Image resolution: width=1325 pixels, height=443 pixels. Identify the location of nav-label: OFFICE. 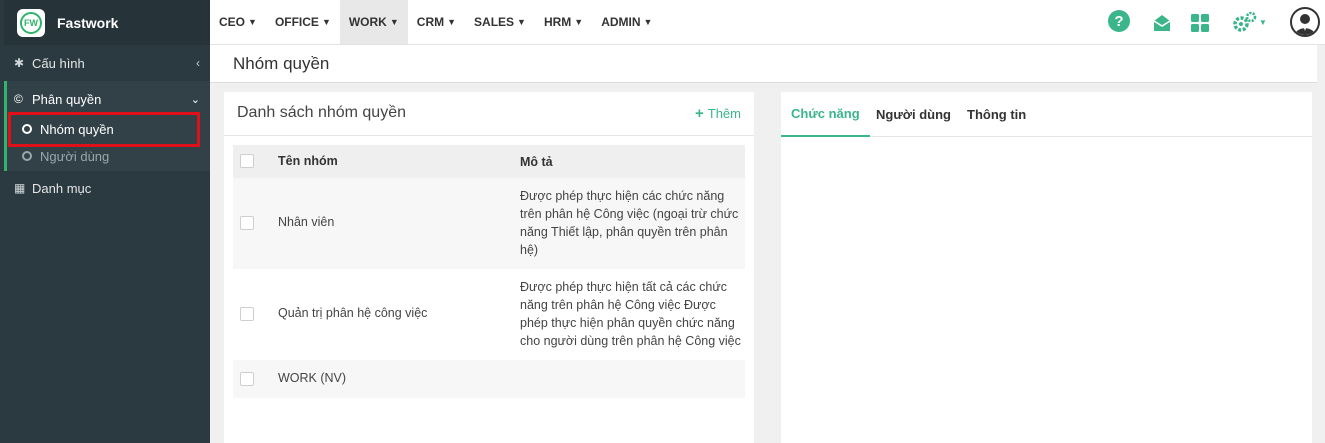
(296, 22).